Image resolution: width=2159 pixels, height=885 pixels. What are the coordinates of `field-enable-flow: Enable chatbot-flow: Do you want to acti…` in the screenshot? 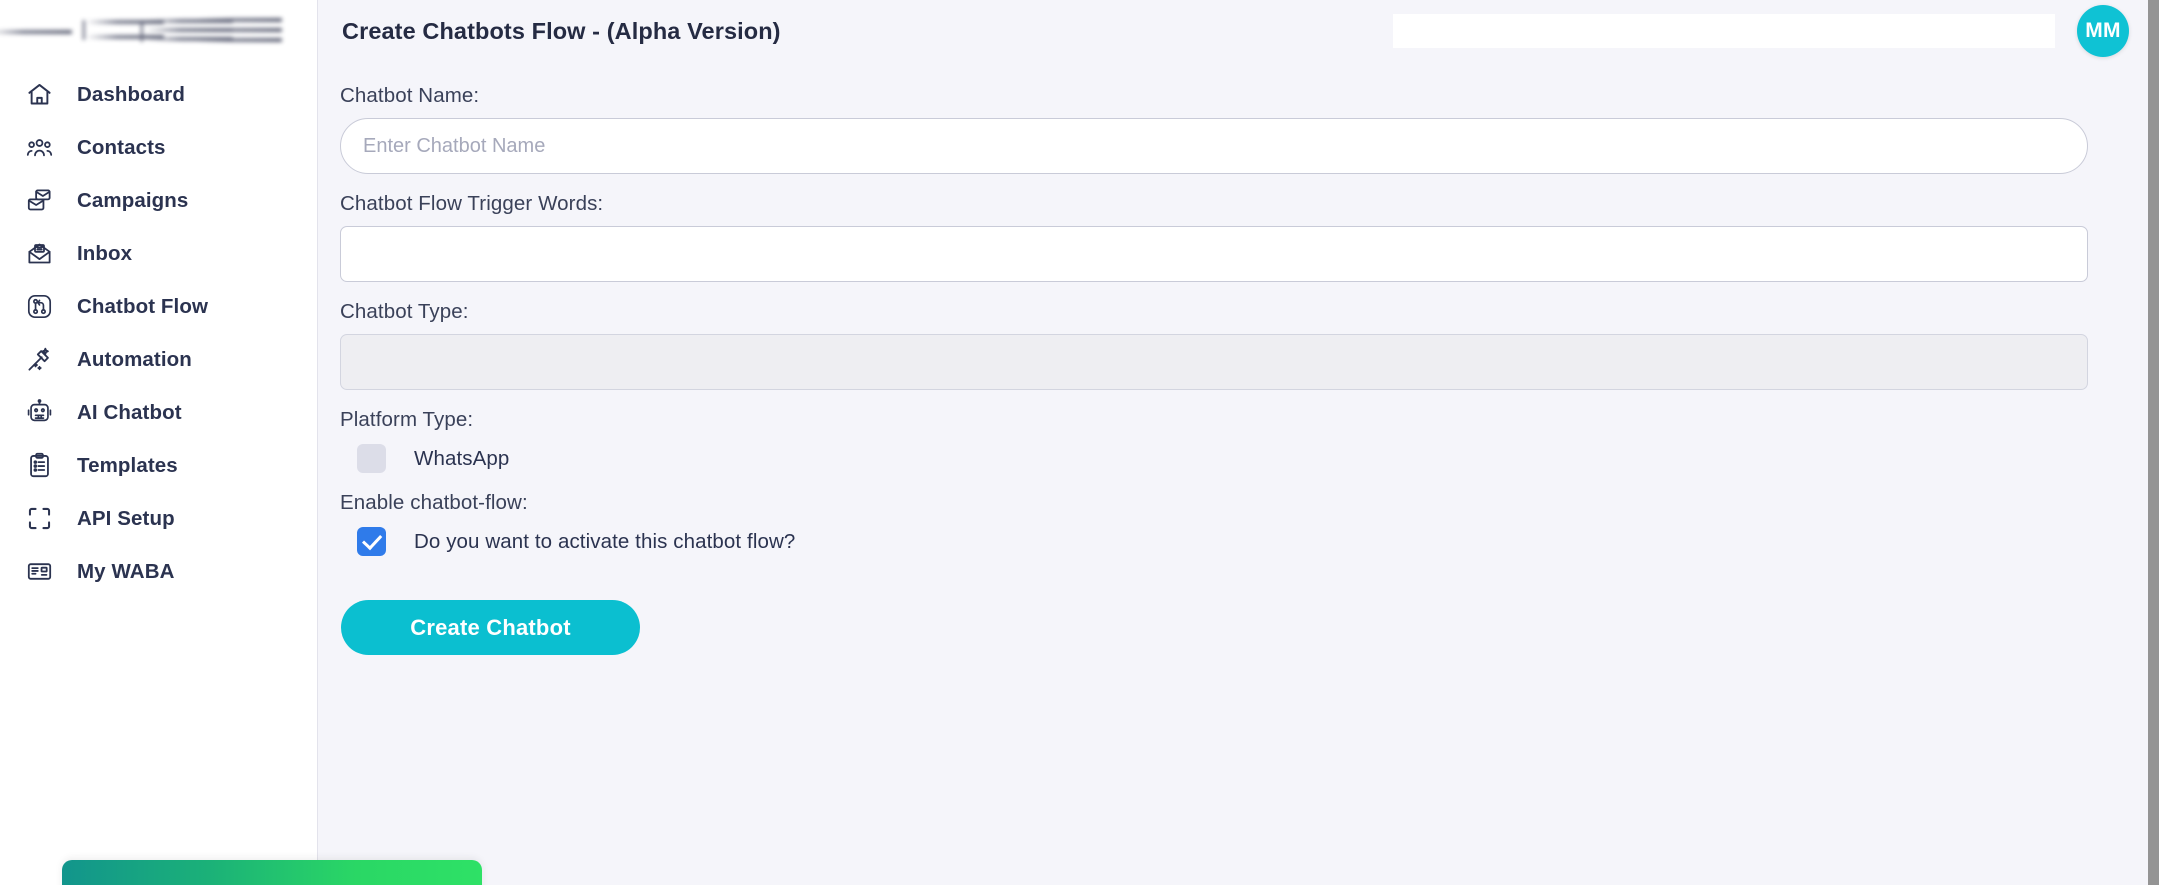 It's located at (1222, 523).